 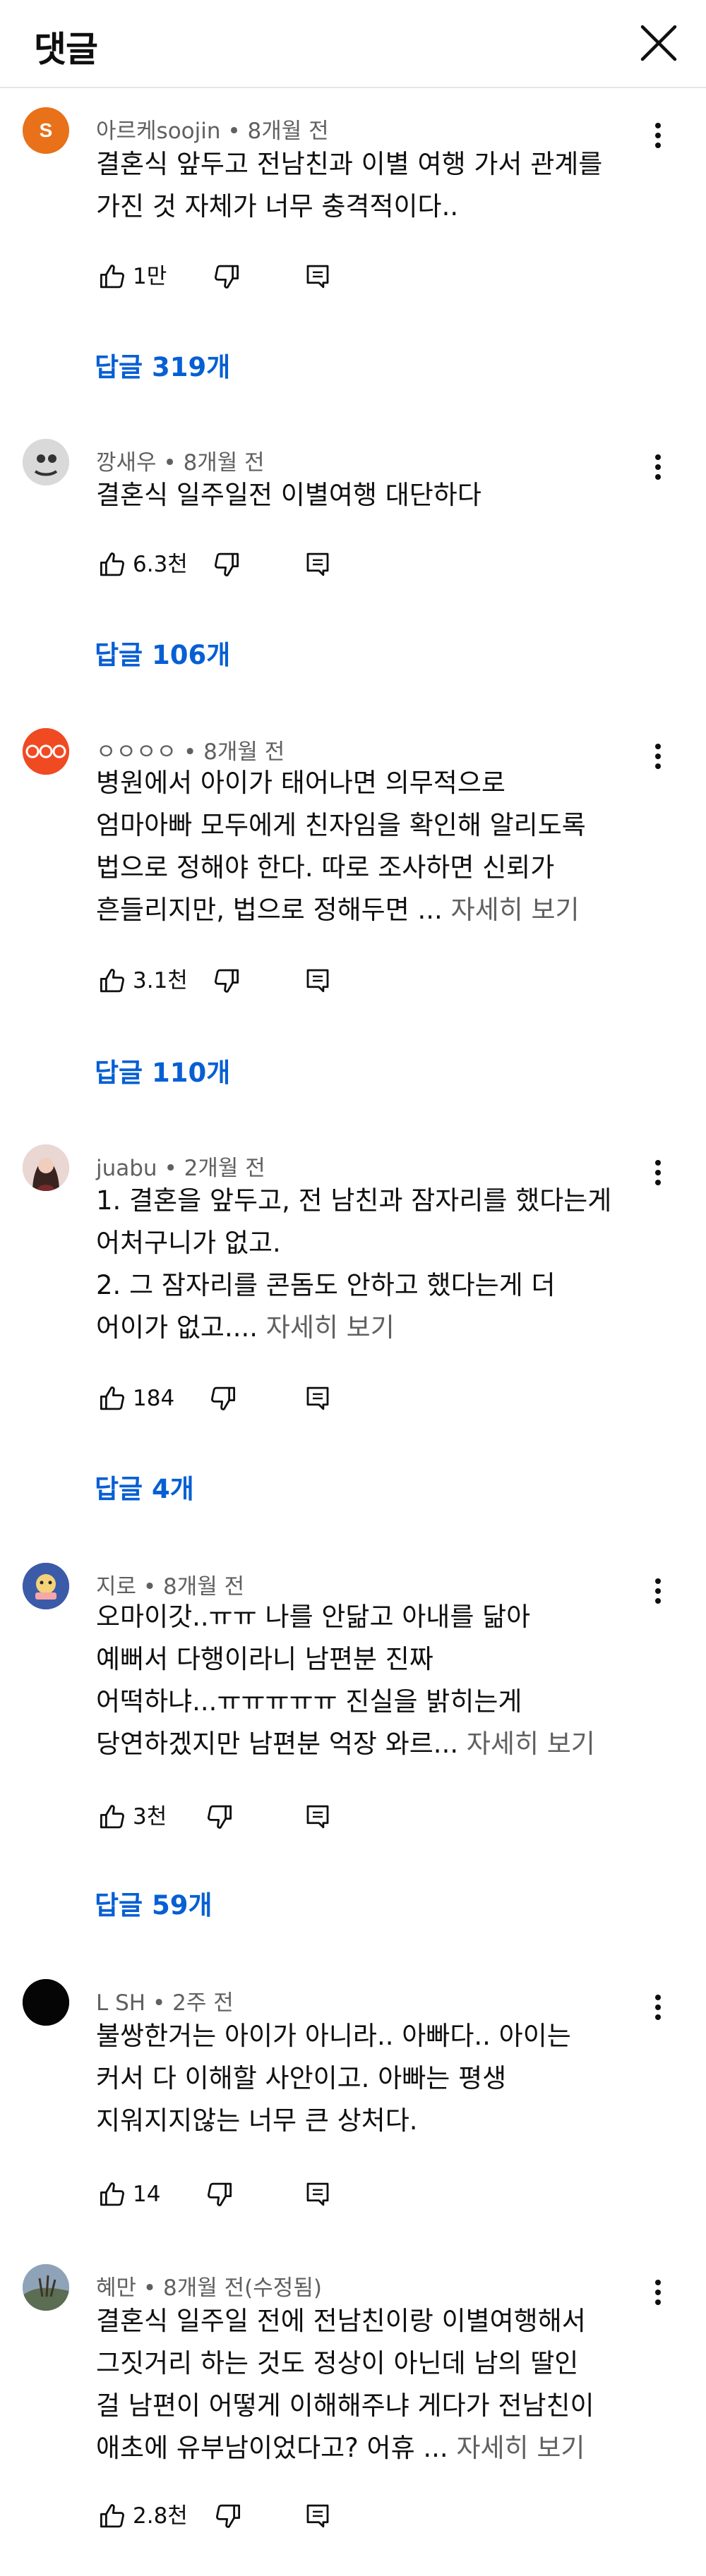 I want to click on comment-meta: juabu • 2개월 전, so click(x=180, y=1166).